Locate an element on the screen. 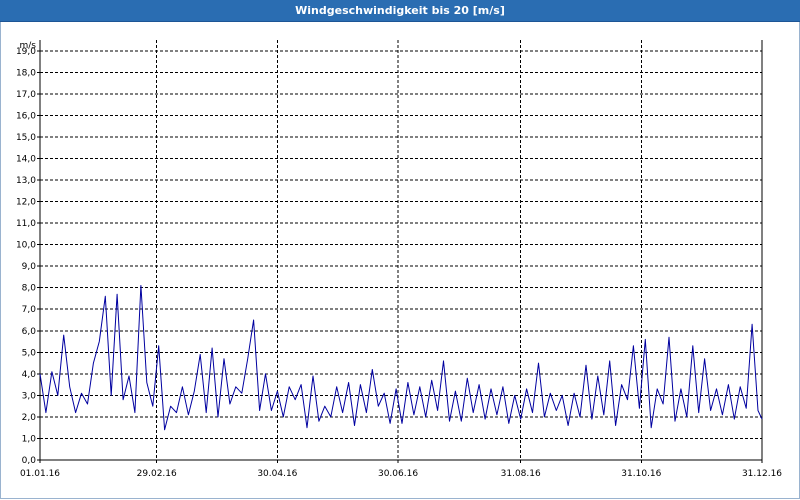 This screenshot has height=500, width=800. y-tick-label: 15,0 is located at coordinates (26, 138).